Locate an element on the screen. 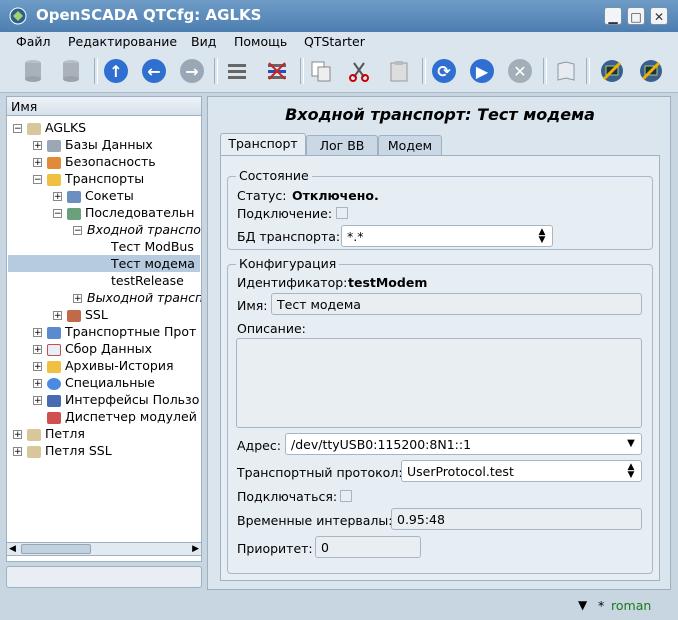 This screenshot has height=620, width=678. description-label: Описание: is located at coordinates (271, 328).